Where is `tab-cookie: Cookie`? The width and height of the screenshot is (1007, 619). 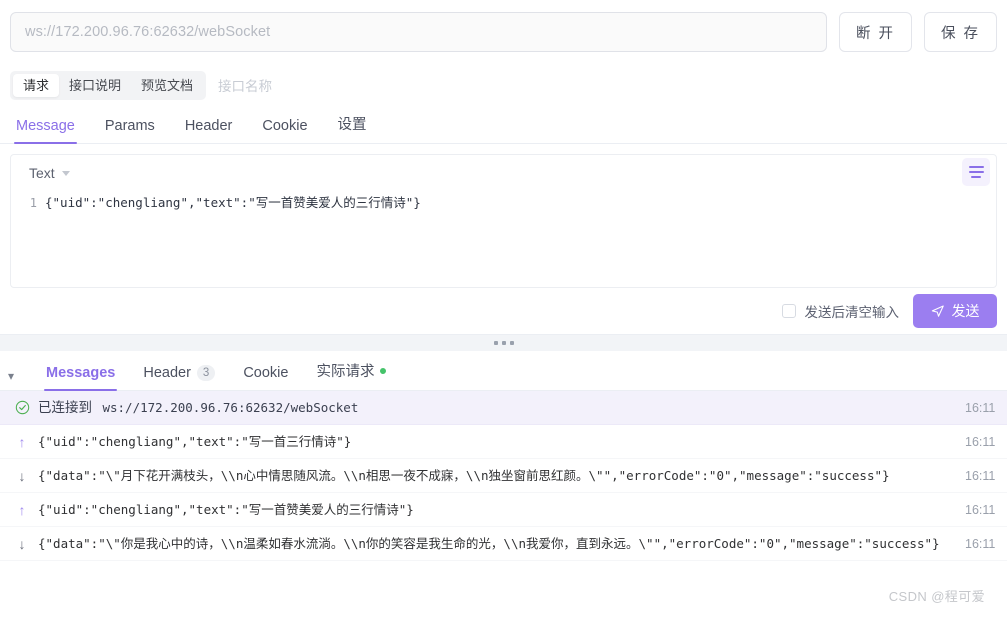 tab-cookie: Cookie is located at coordinates (284, 130).